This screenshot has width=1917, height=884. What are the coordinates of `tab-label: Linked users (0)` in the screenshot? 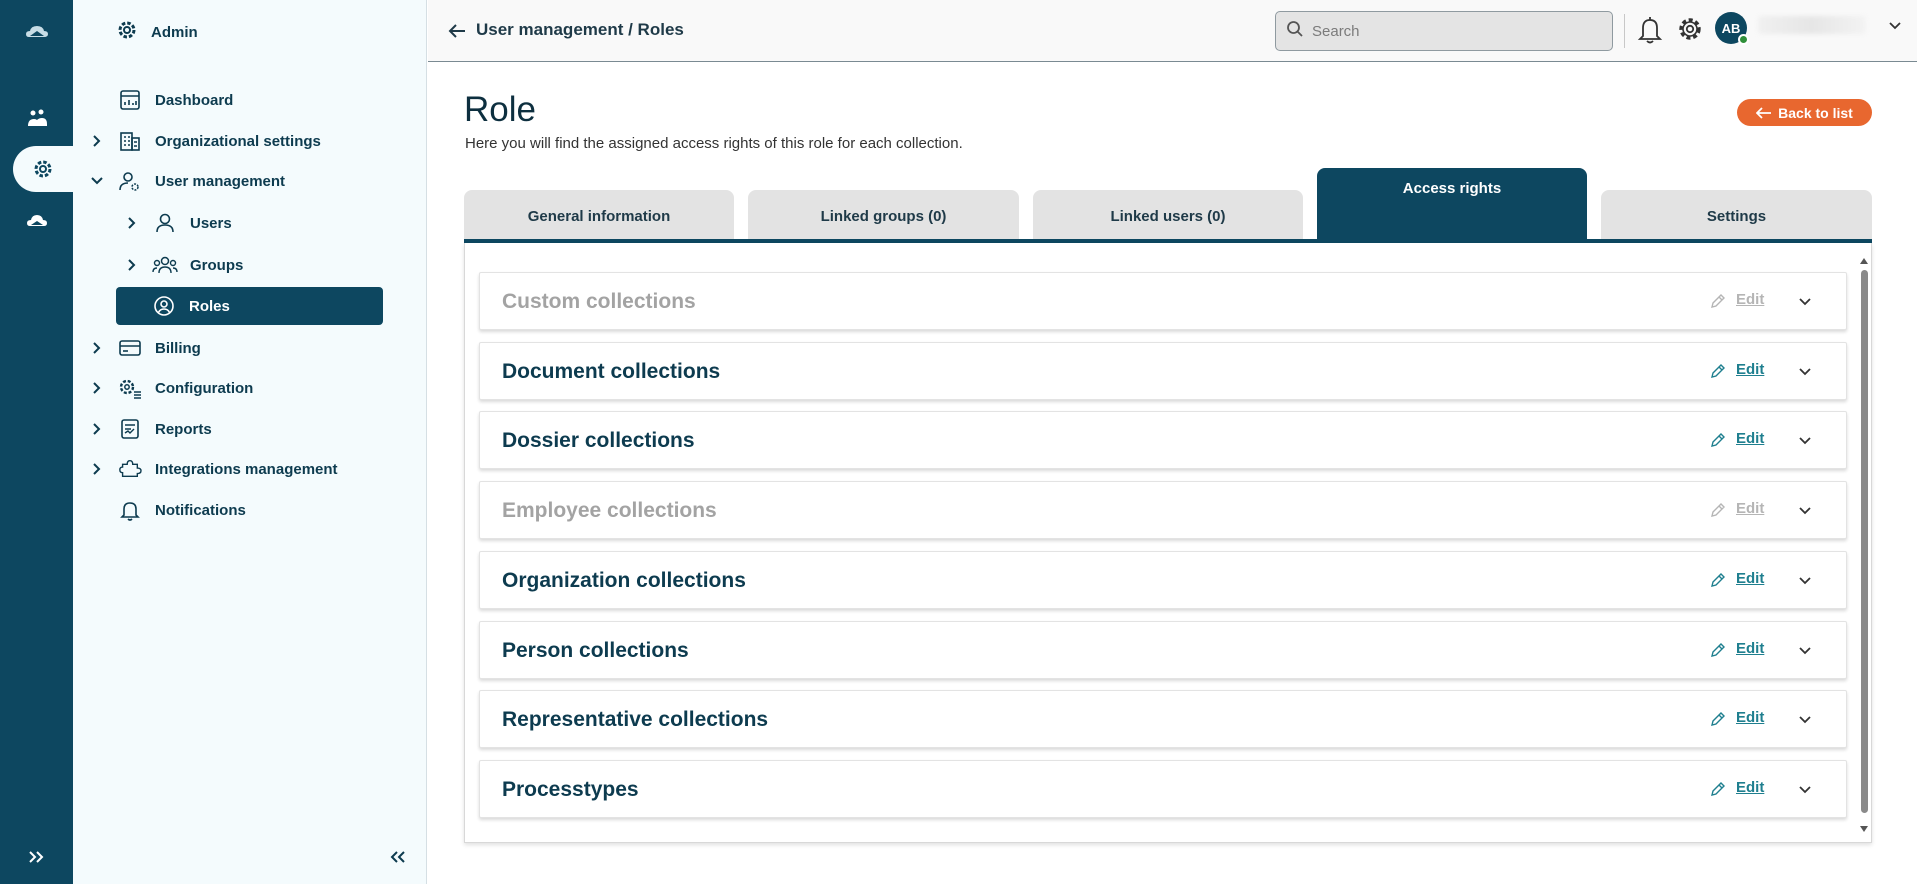 It's located at (1168, 216).